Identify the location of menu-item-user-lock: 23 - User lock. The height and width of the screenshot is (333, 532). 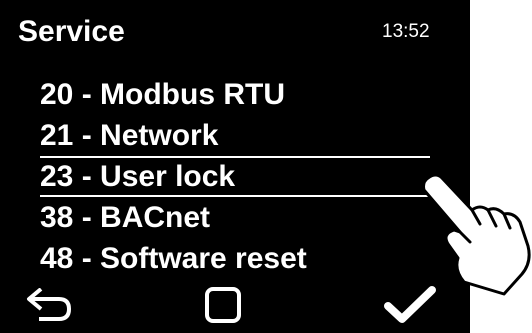
(235, 176).